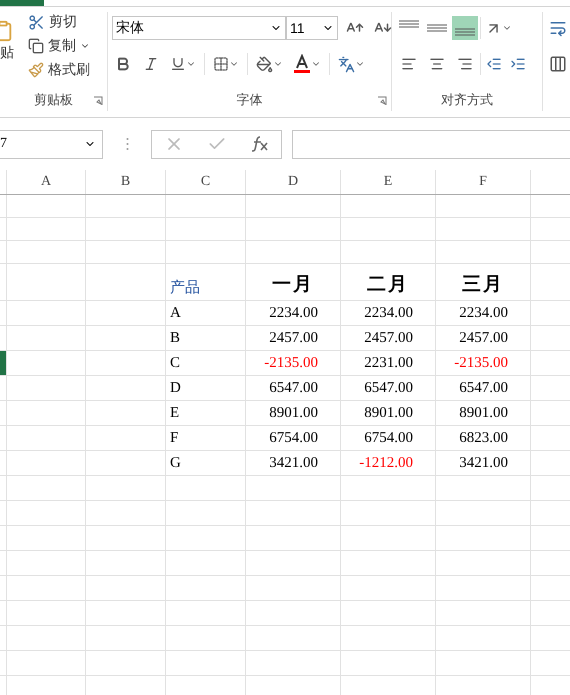 The width and height of the screenshot is (570, 695). I want to click on column-header: C, so click(205, 182).